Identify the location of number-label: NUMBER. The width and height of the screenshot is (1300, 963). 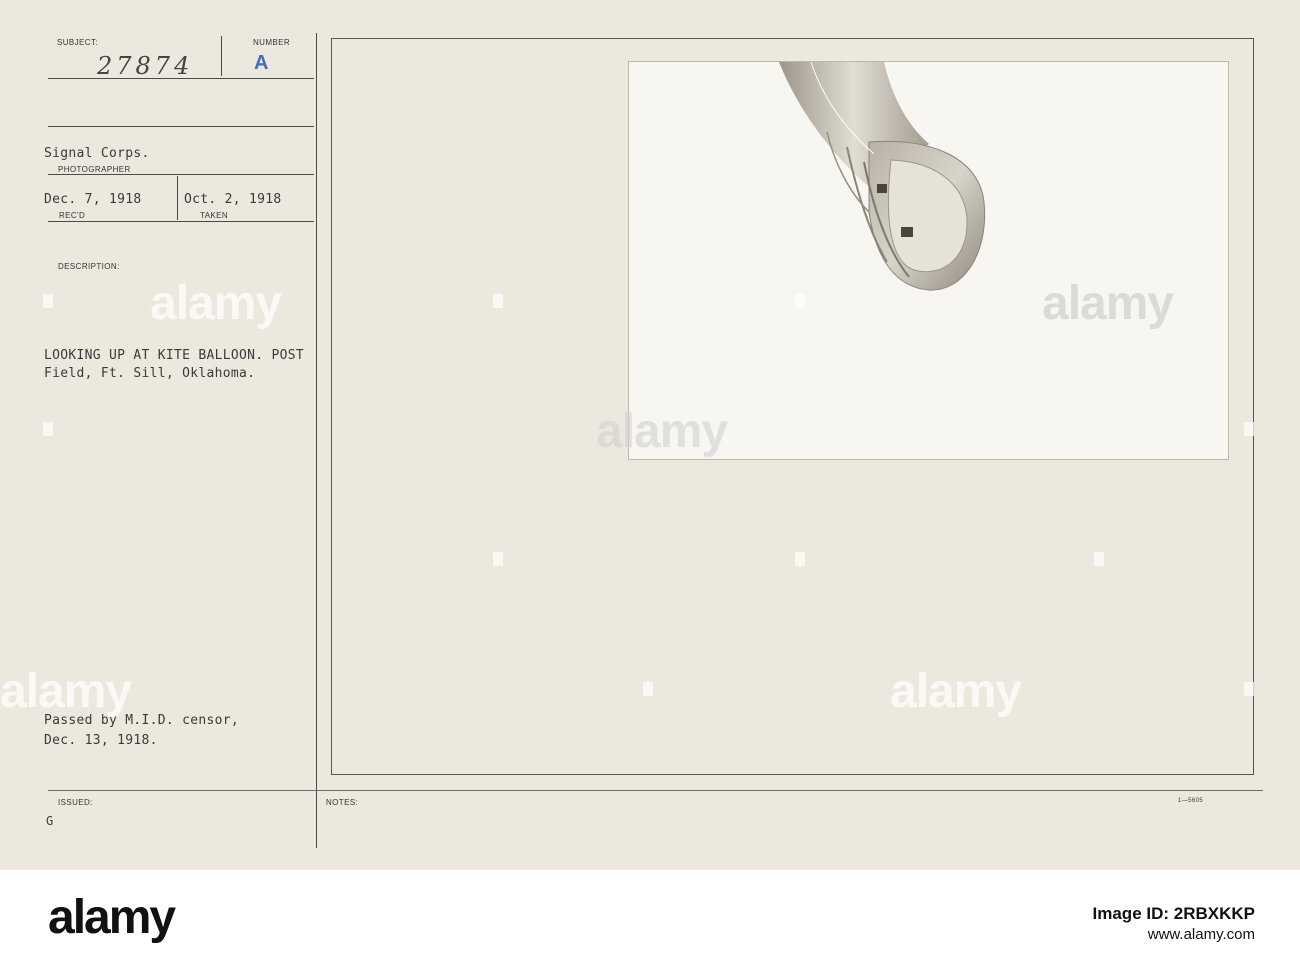
(272, 42).